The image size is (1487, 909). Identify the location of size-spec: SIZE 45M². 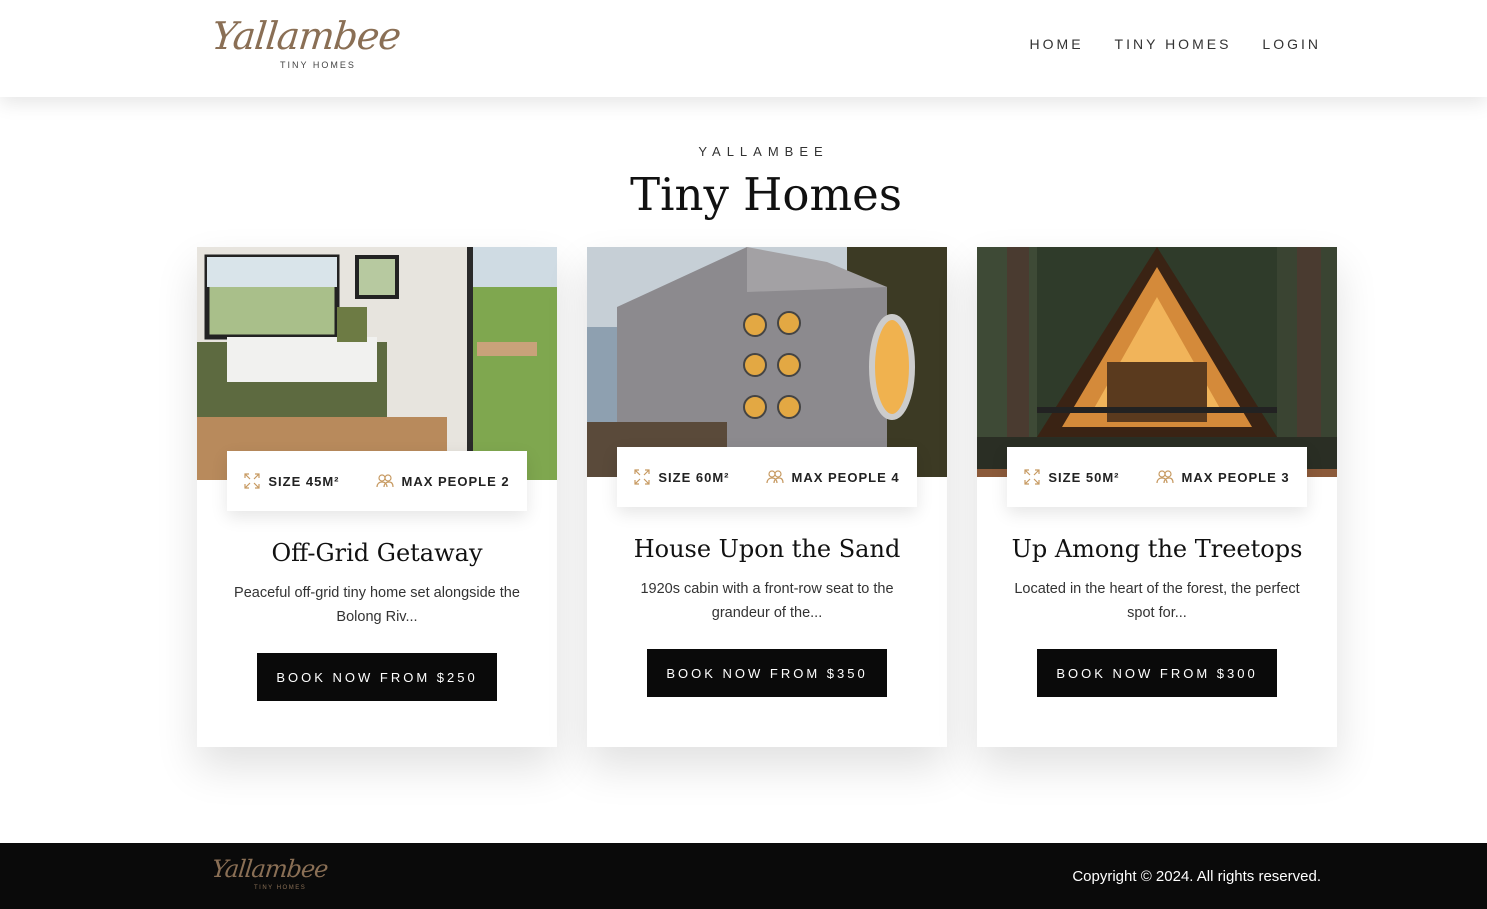
(291, 481).